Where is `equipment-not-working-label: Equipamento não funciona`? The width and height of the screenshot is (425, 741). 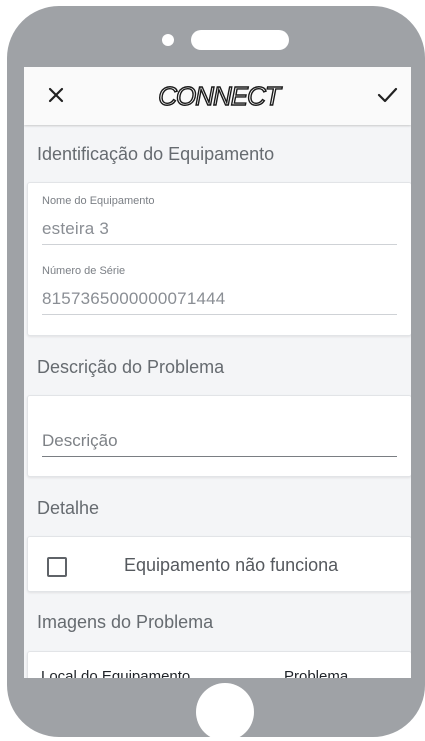
equipment-not-working-label: Equipamento não funciona is located at coordinates (231, 565).